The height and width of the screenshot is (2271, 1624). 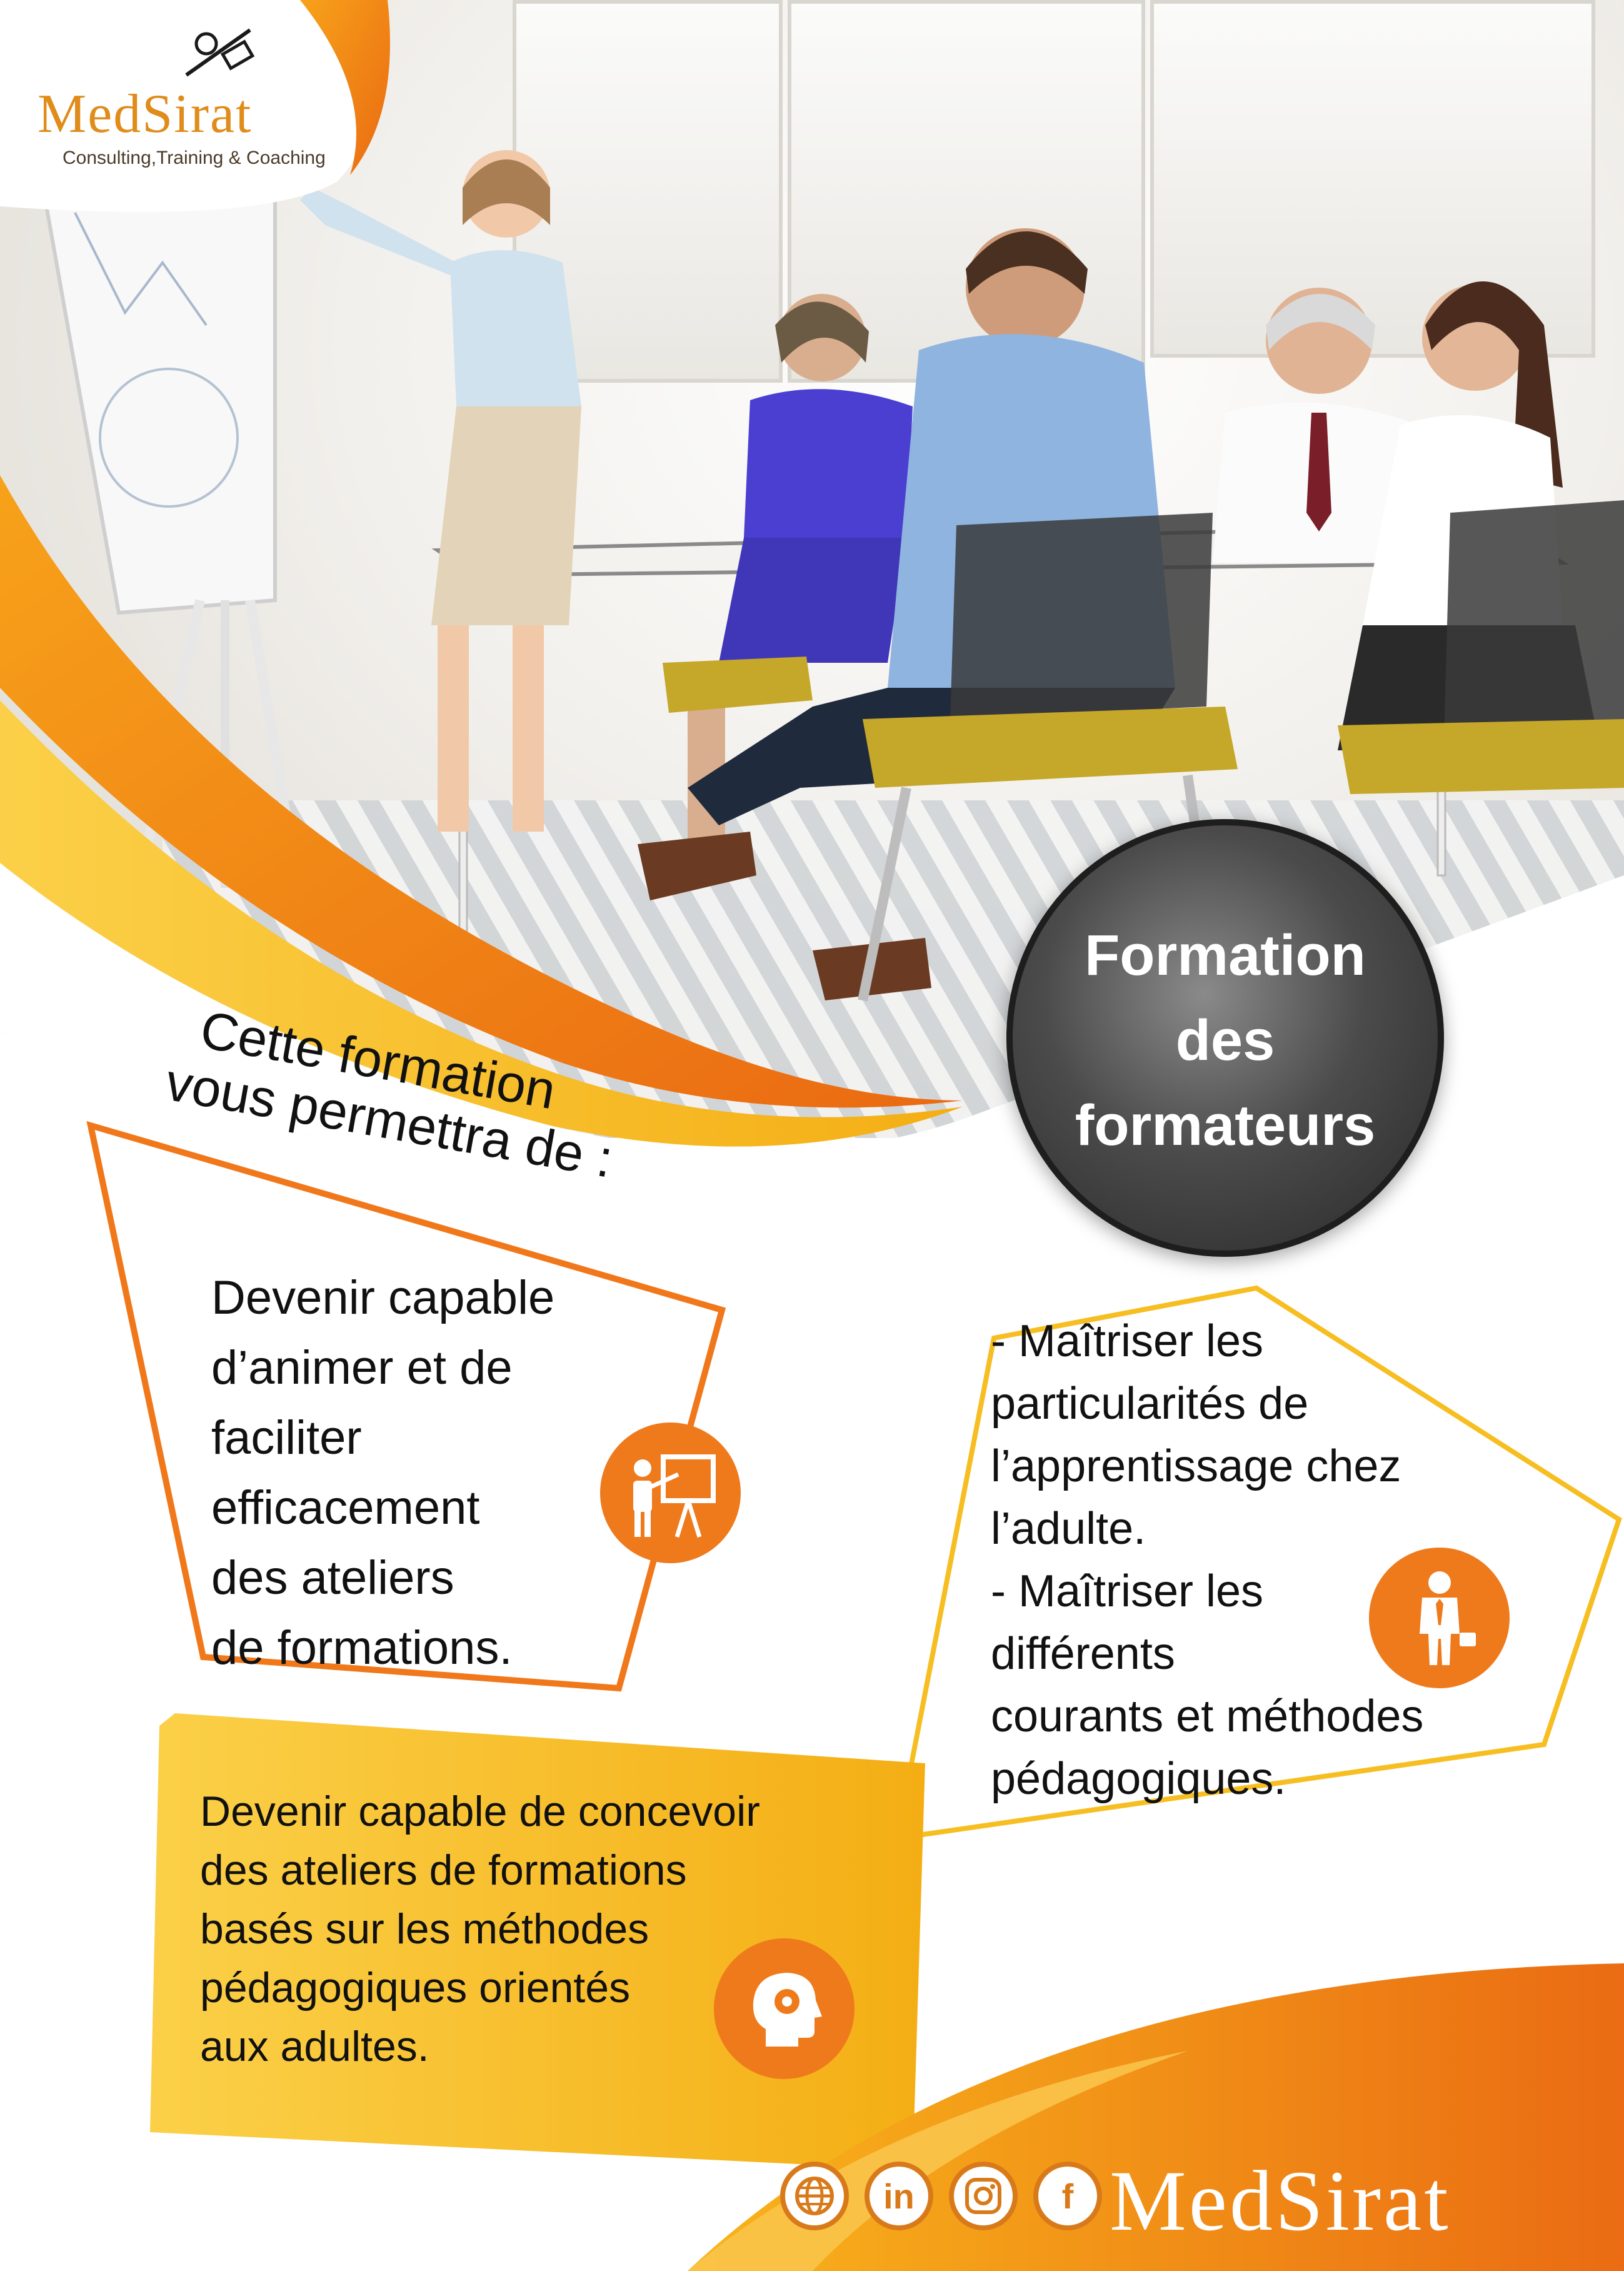 I want to click on logo-tagline: Consulting,Training & Coaching, so click(x=194, y=158).